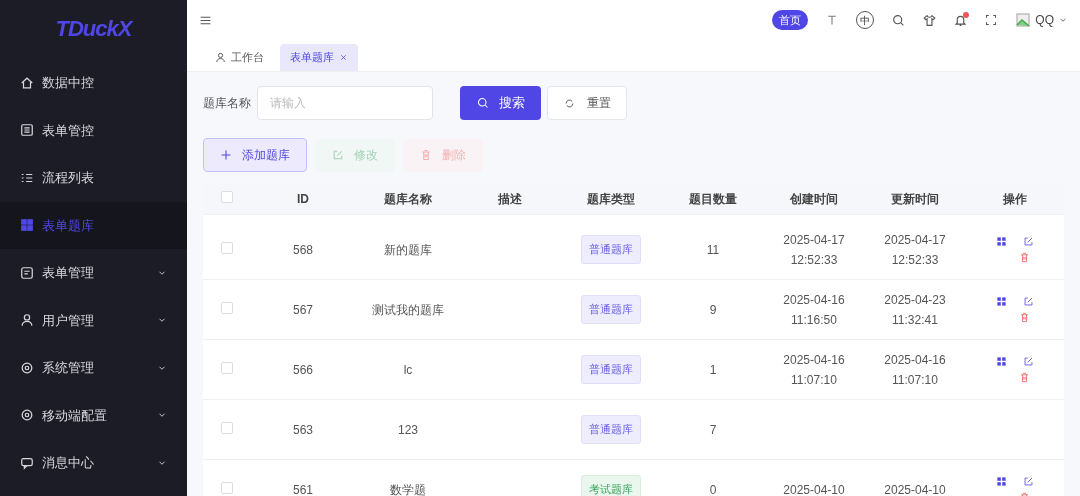  What do you see at coordinates (74, 415) in the screenshot?
I see `sidebar-label: 移动端配置` at bounding box center [74, 415].